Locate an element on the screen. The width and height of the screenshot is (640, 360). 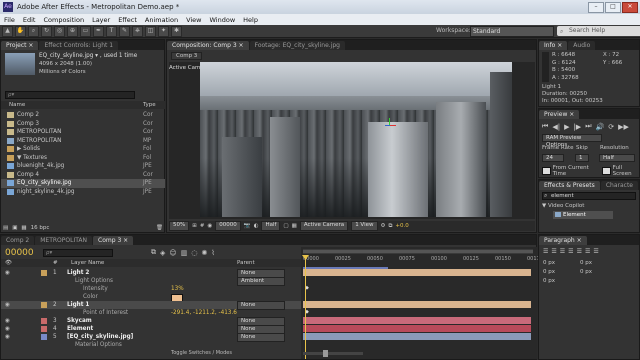
time-ruler: 00000 00025 00050 00075 00100 00125 00150 00175 is located at coordinates (423, 261).